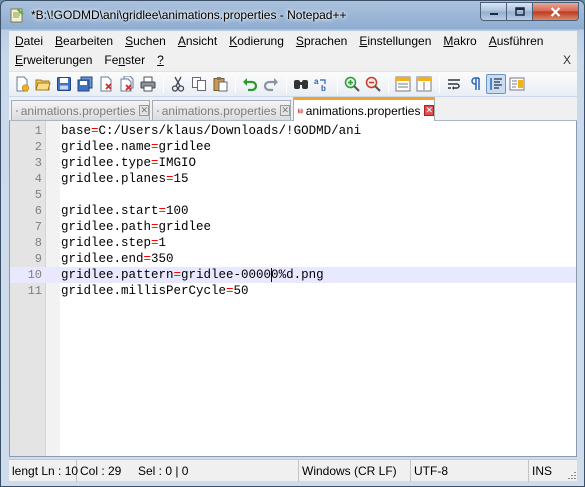 The height and width of the screenshot is (487, 585). I want to click on menu-einstellungen: Einstellungen, so click(395, 41).